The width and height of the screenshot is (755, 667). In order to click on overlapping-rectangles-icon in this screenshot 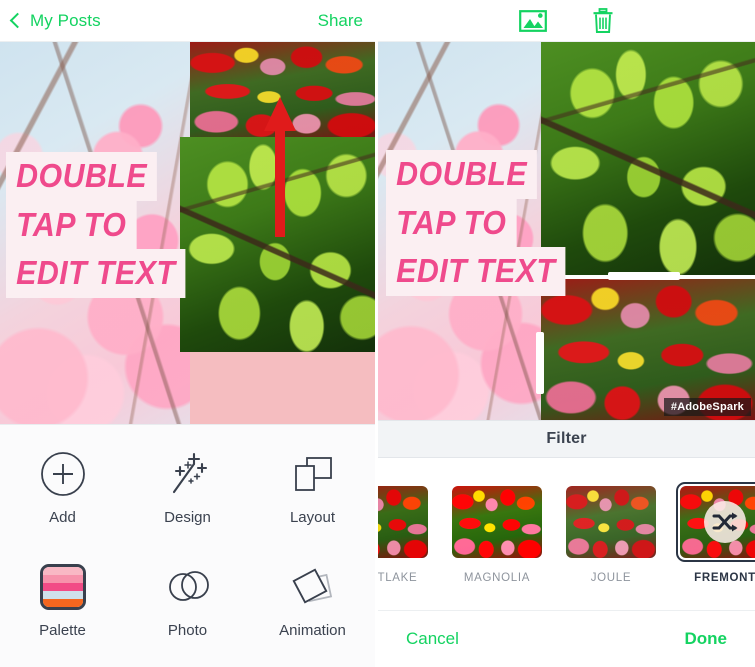, I will do `click(313, 474)`.